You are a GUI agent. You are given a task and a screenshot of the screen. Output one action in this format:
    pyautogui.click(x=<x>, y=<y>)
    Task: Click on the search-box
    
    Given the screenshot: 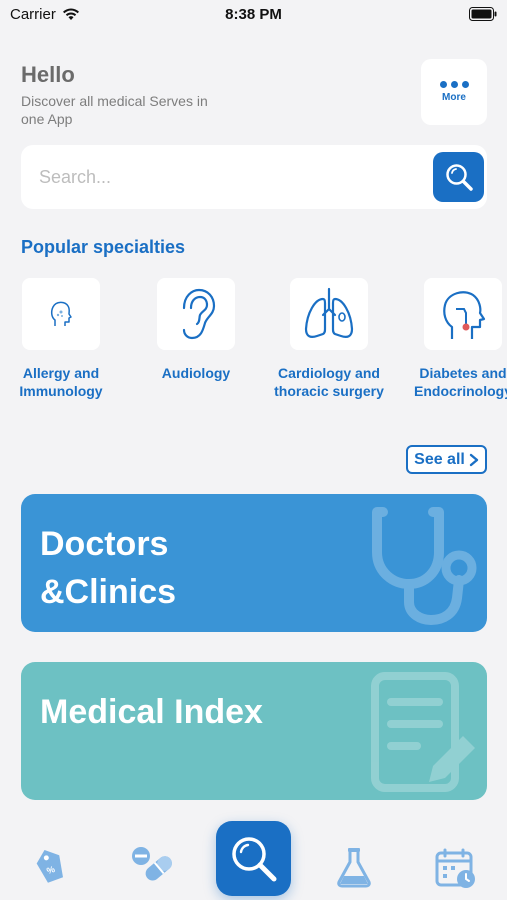 What is the action you would take?
    pyautogui.click(x=254, y=177)
    